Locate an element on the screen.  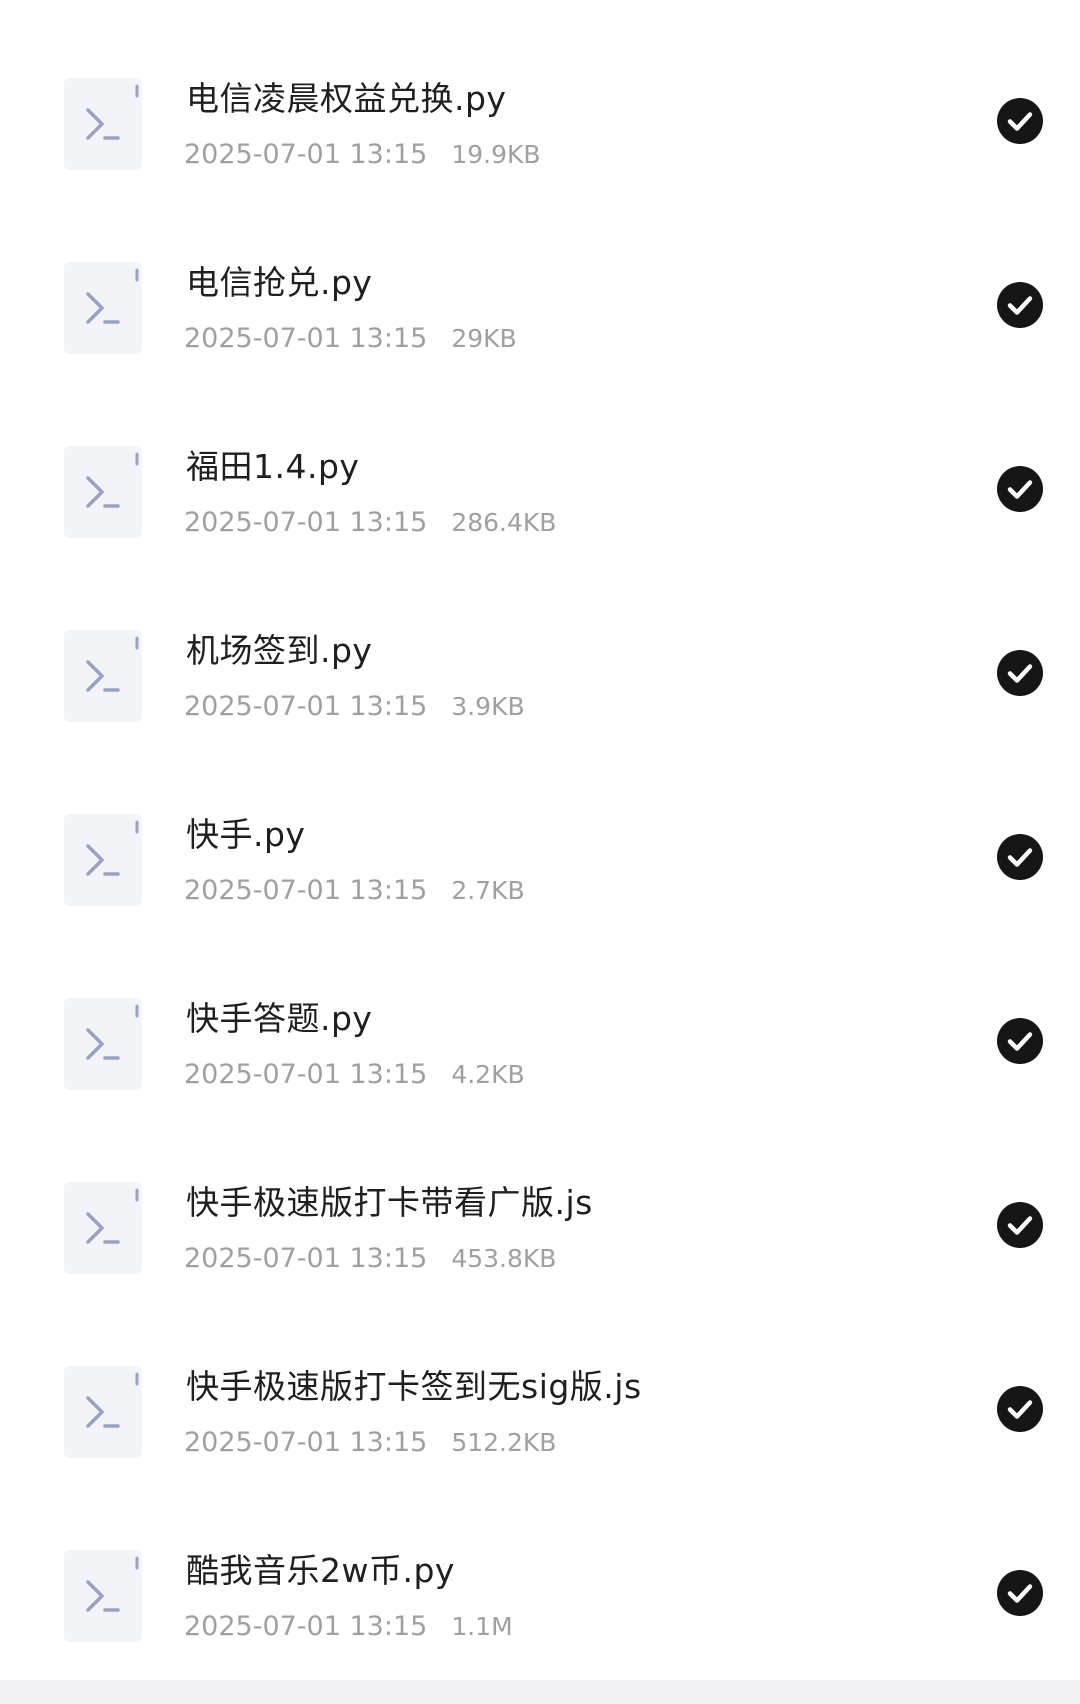
file-name: 酷我音乐2w币.py is located at coordinates (320, 1570).